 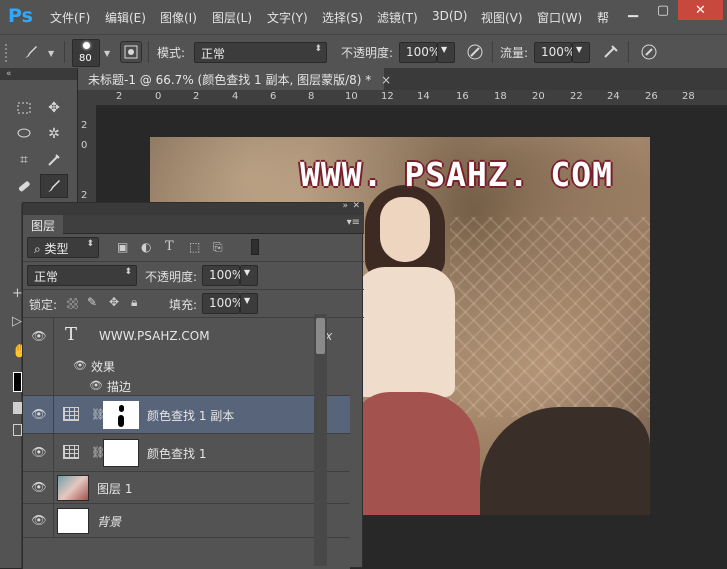 I want to click on tab-layers: 图层, so click(x=43, y=224).